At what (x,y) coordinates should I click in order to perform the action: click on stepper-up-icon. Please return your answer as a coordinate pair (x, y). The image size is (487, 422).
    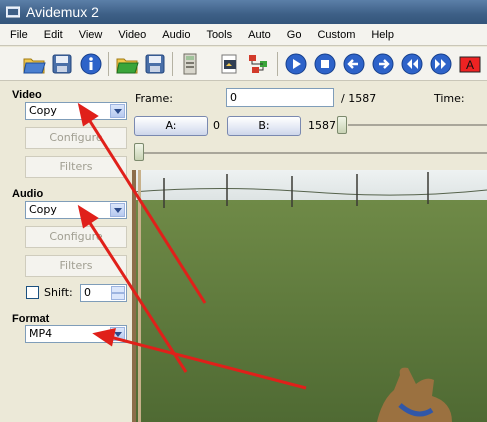
    Looking at the image, I should click on (118, 289).